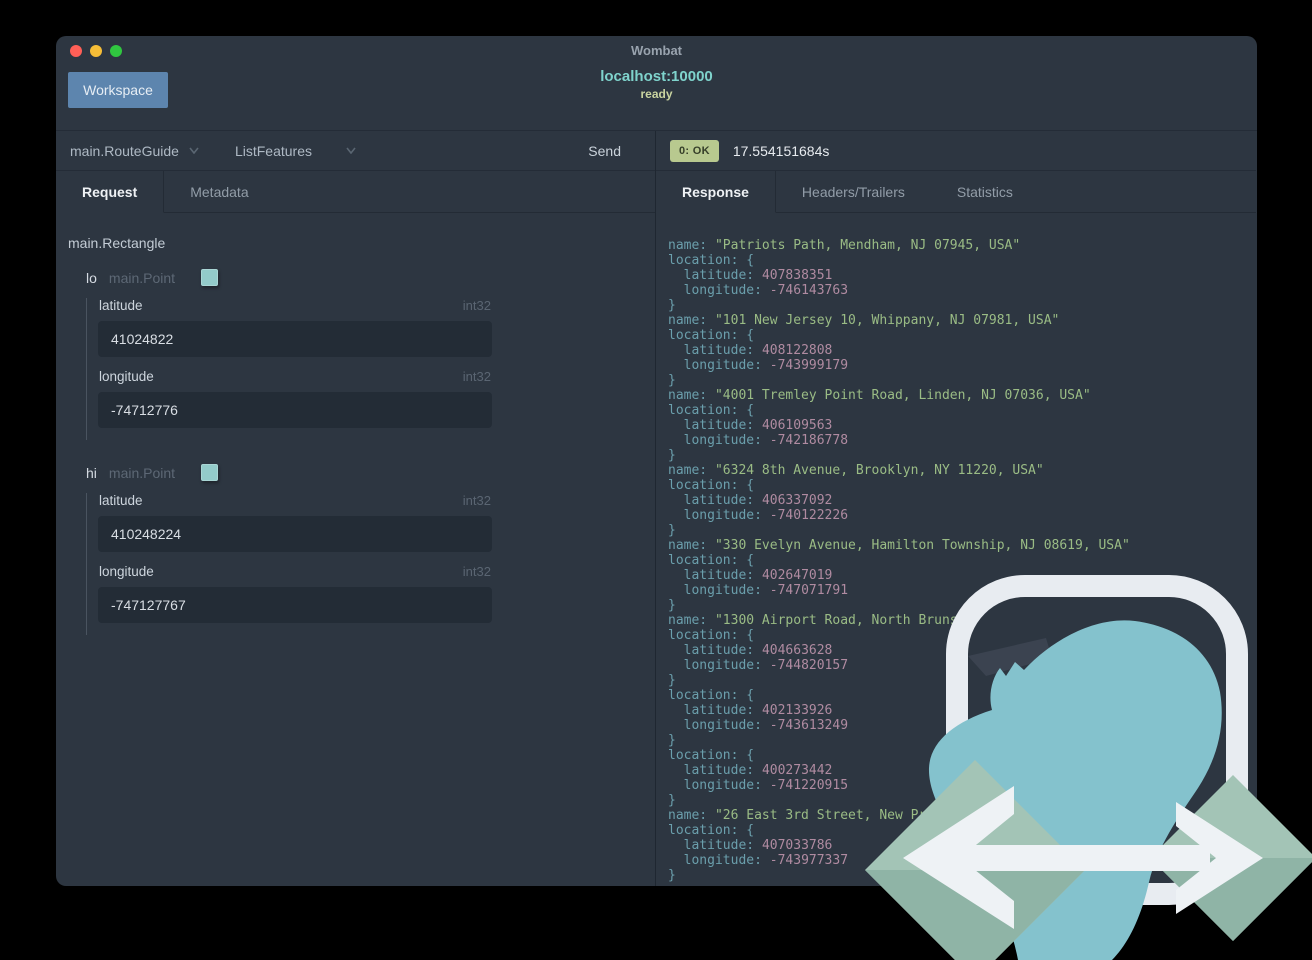 The image size is (1312, 960). Describe the element at coordinates (76, 51) in the screenshot. I see `close-window-button` at that location.